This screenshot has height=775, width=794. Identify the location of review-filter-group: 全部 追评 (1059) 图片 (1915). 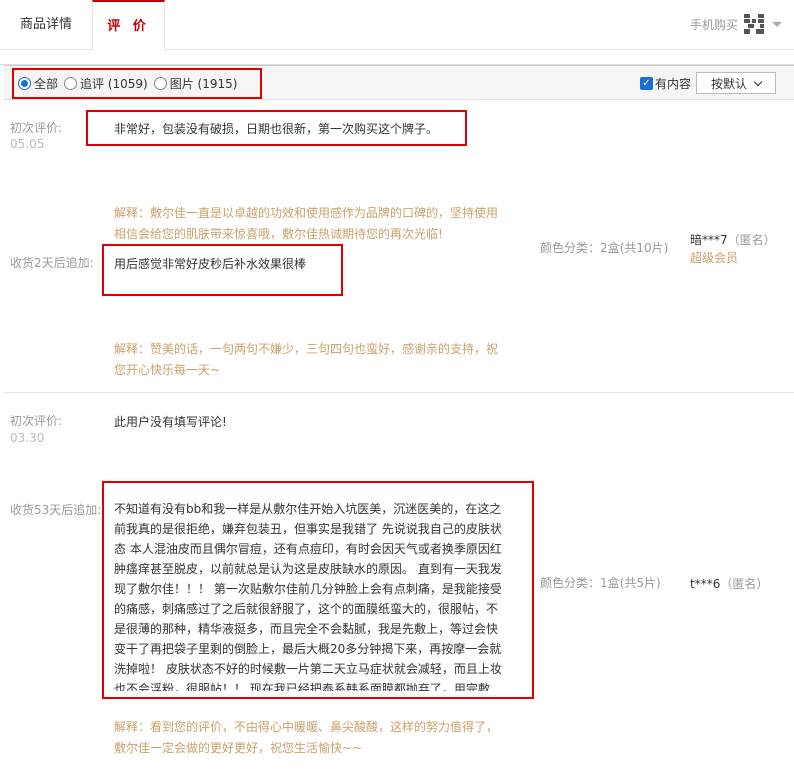
(137, 83).